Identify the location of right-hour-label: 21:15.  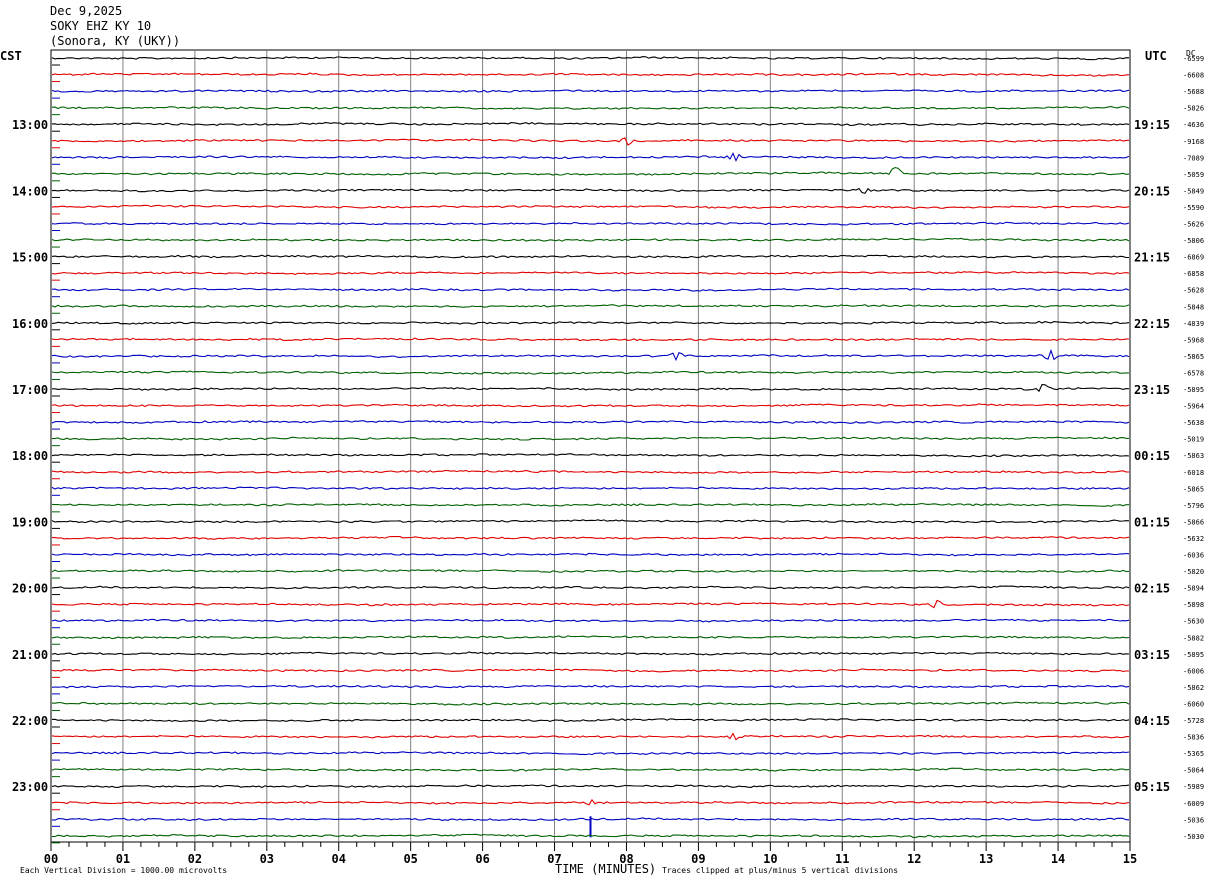
(1152, 258).